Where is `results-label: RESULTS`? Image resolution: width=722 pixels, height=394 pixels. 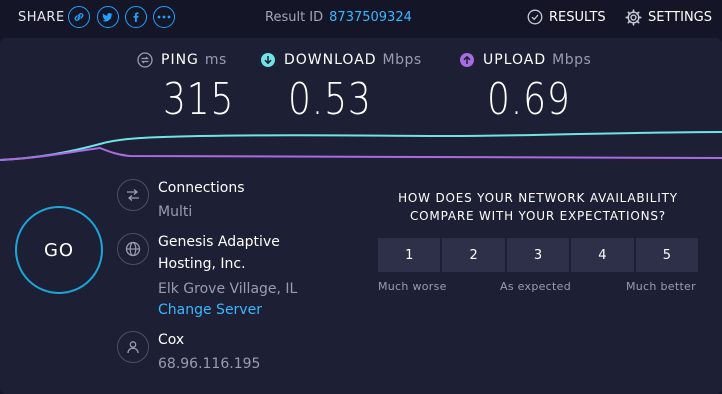 results-label: RESULTS is located at coordinates (577, 17).